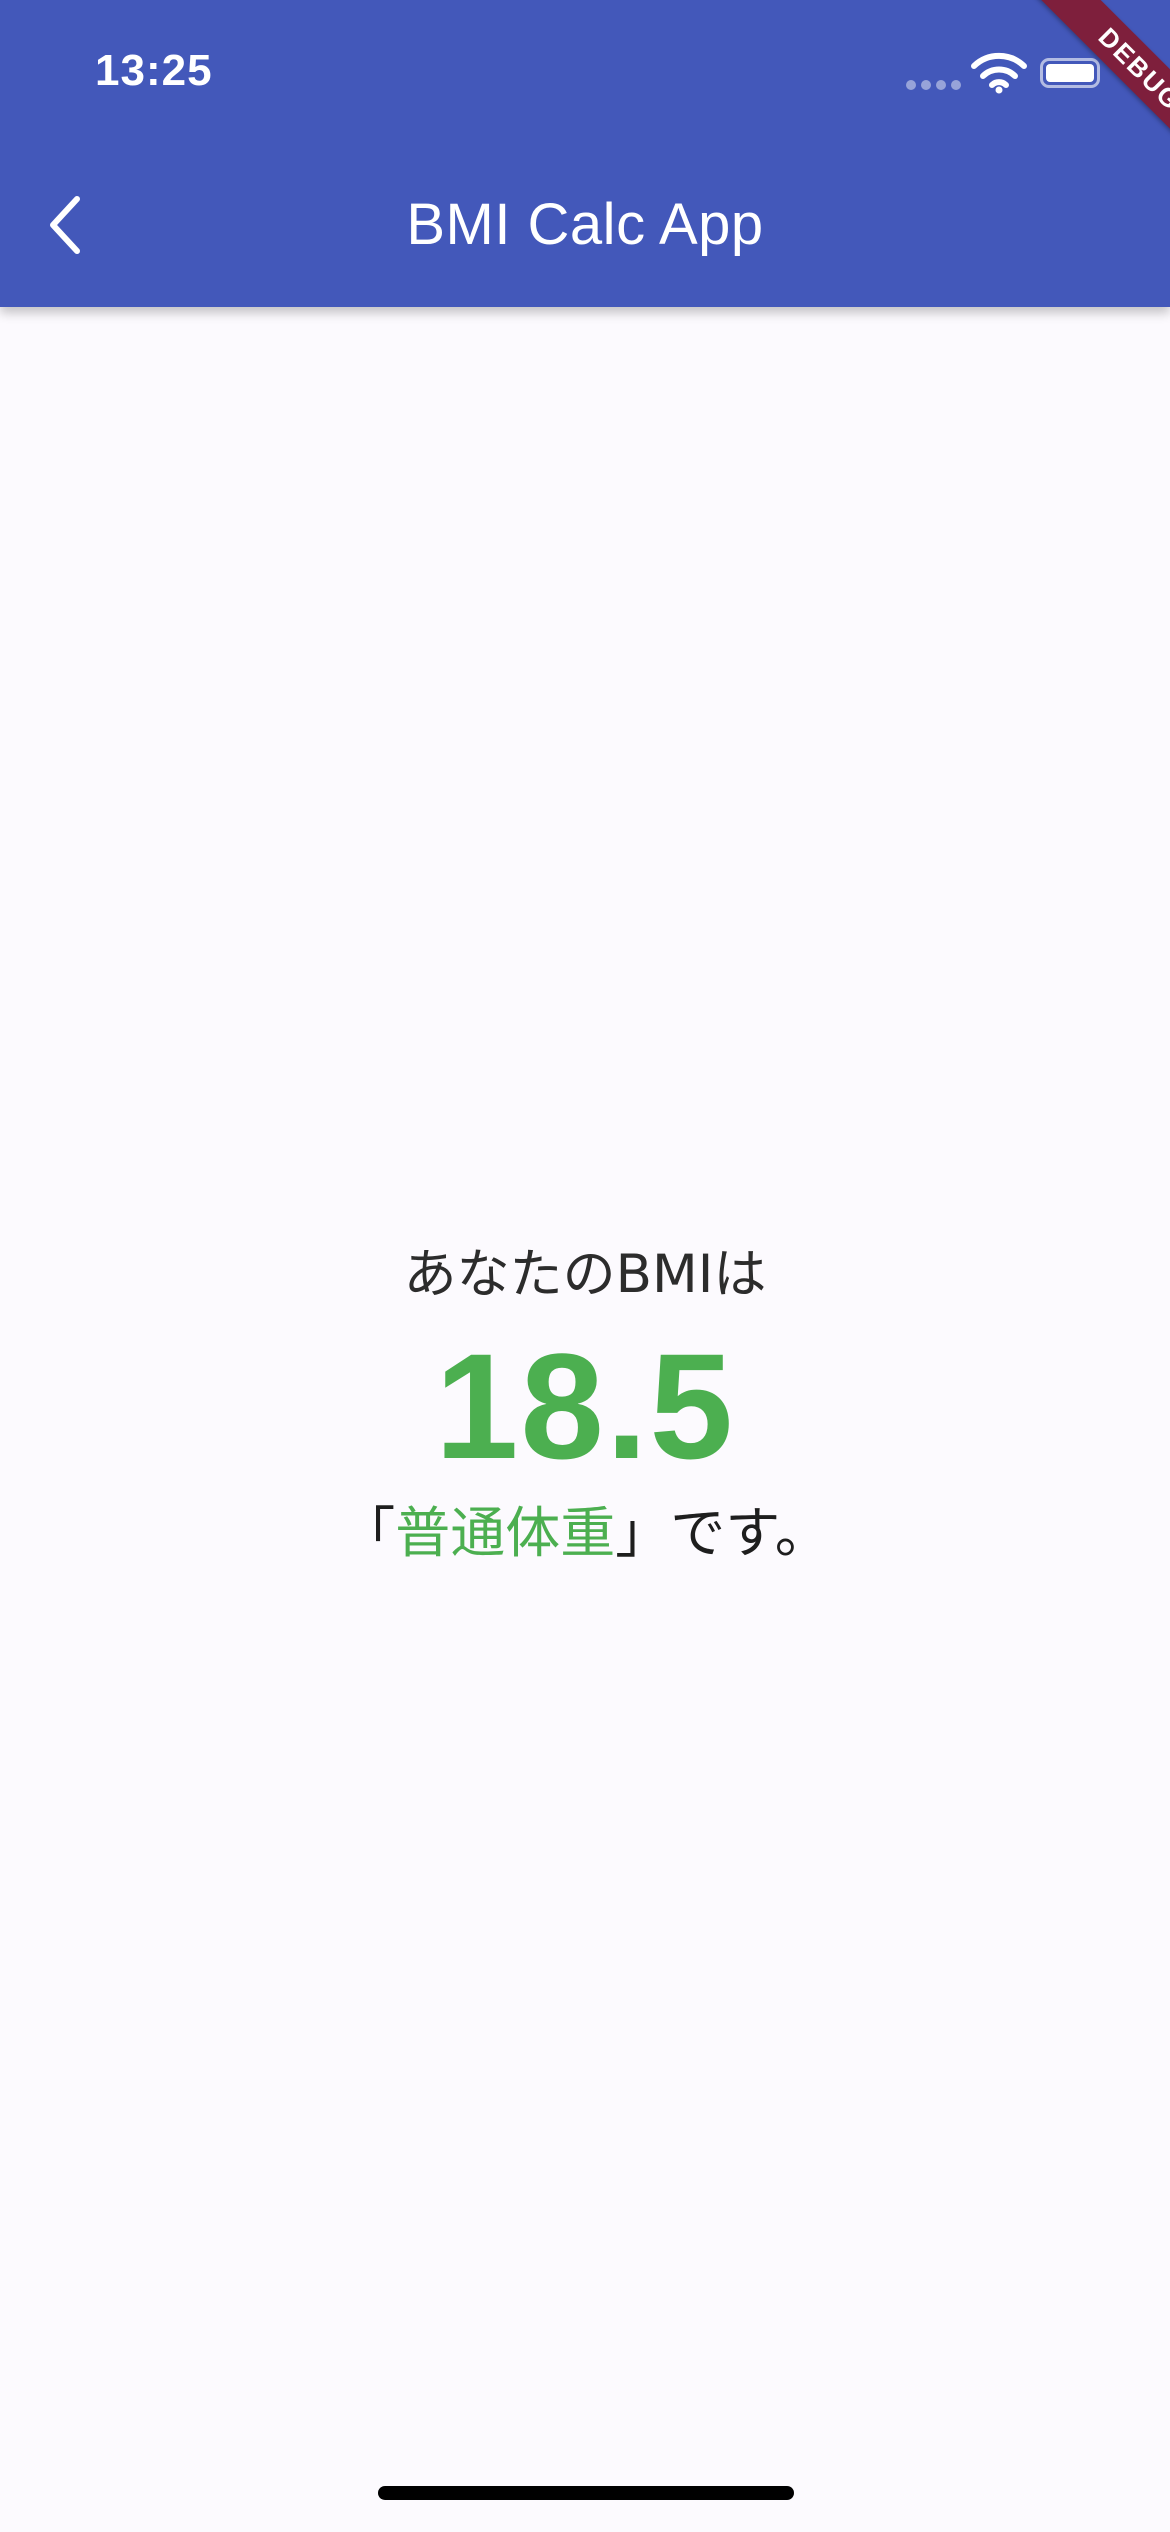 Image resolution: width=1170 pixels, height=2532 pixels. What do you see at coordinates (934, 85) in the screenshot?
I see `cellular-signal-icon` at bounding box center [934, 85].